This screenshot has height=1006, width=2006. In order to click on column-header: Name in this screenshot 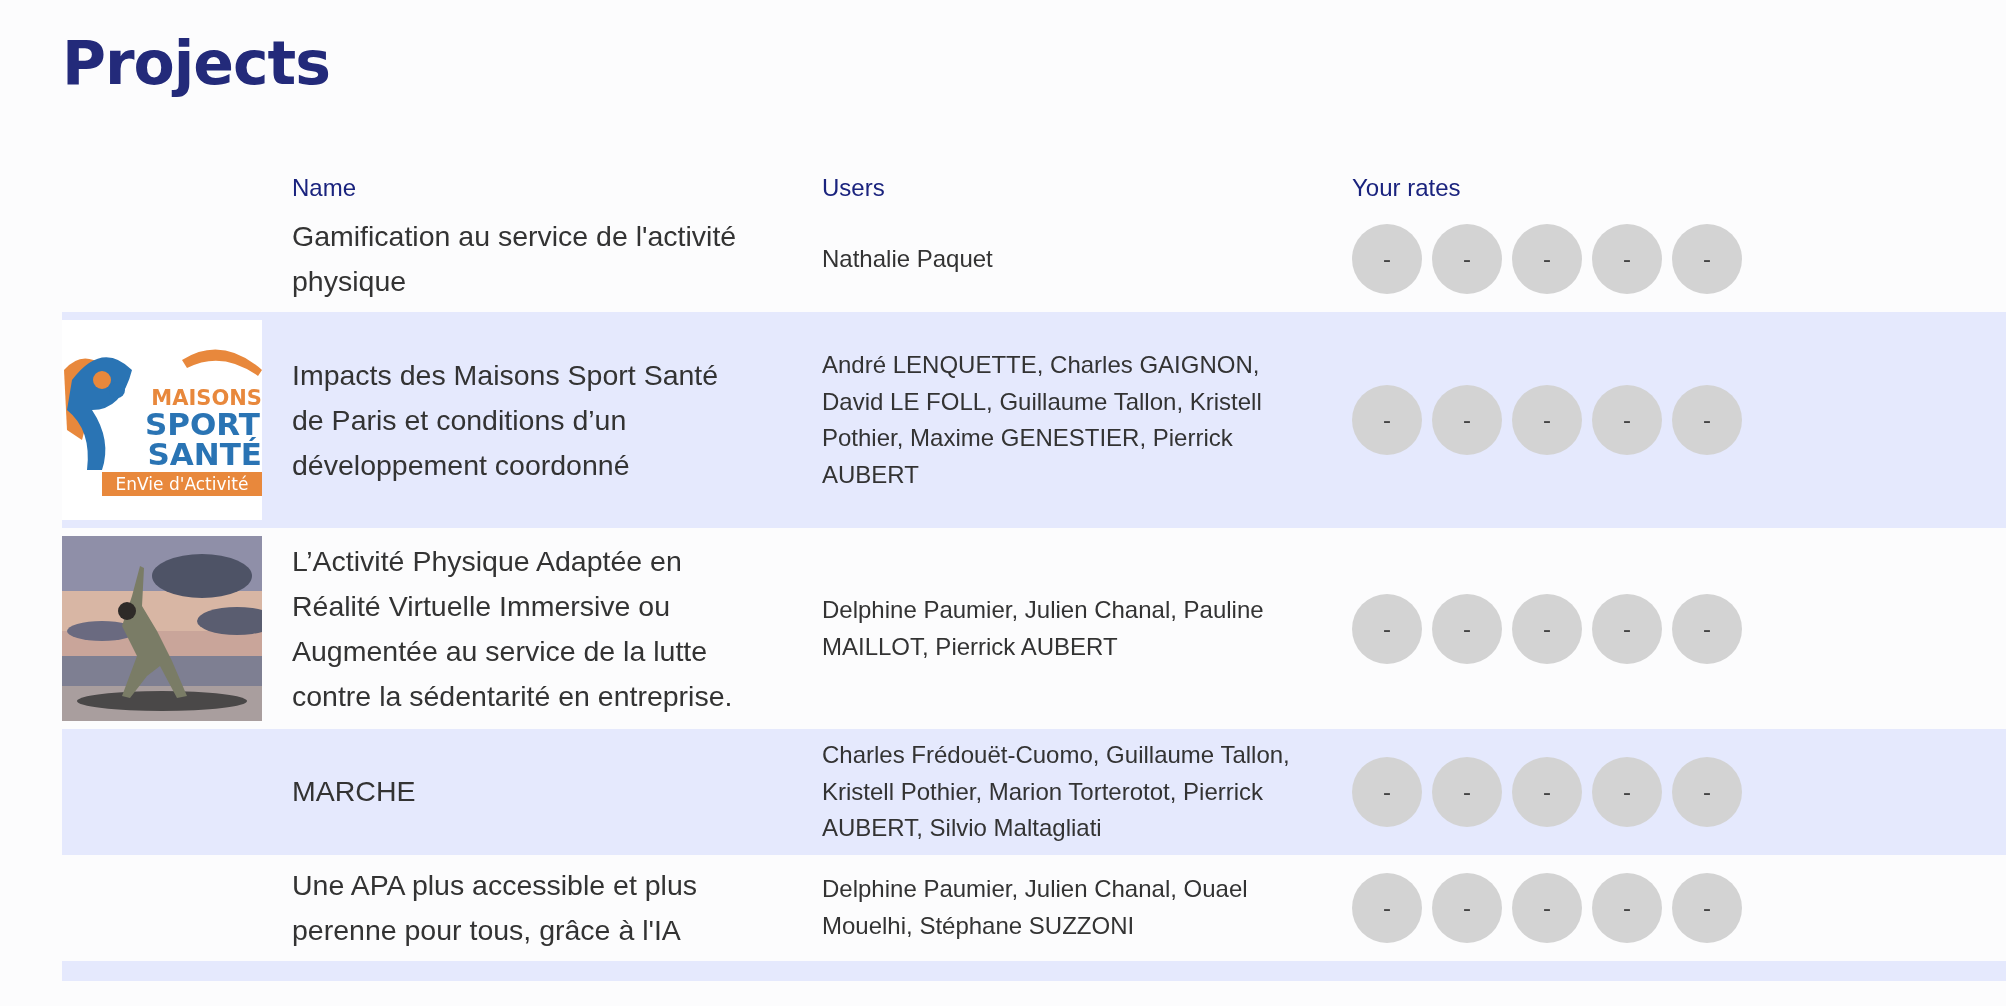, I will do `click(324, 187)`.